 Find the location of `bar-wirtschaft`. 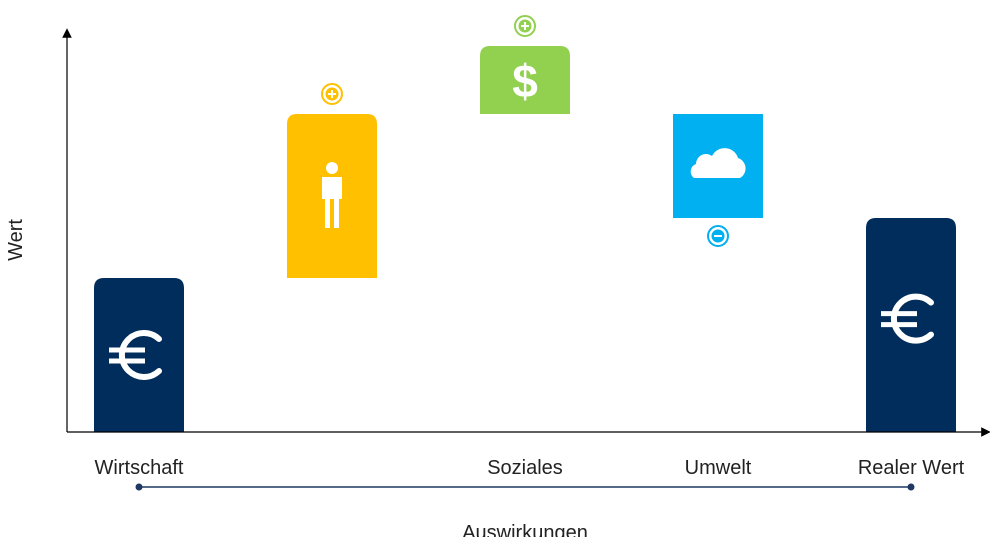

bar-wirtschaft is located at coordinates (139, 355).